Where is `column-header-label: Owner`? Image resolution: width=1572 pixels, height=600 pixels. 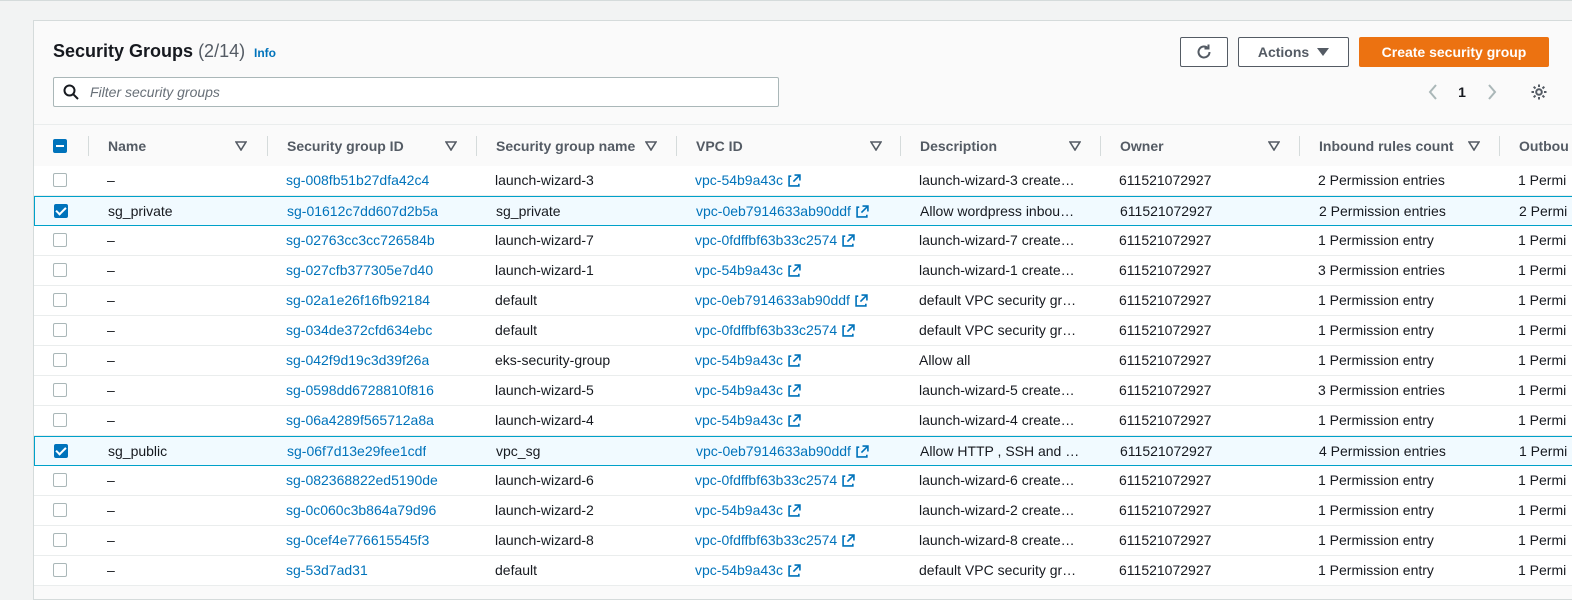
column-header-label: Owner is located at coordinates (1142, 146).